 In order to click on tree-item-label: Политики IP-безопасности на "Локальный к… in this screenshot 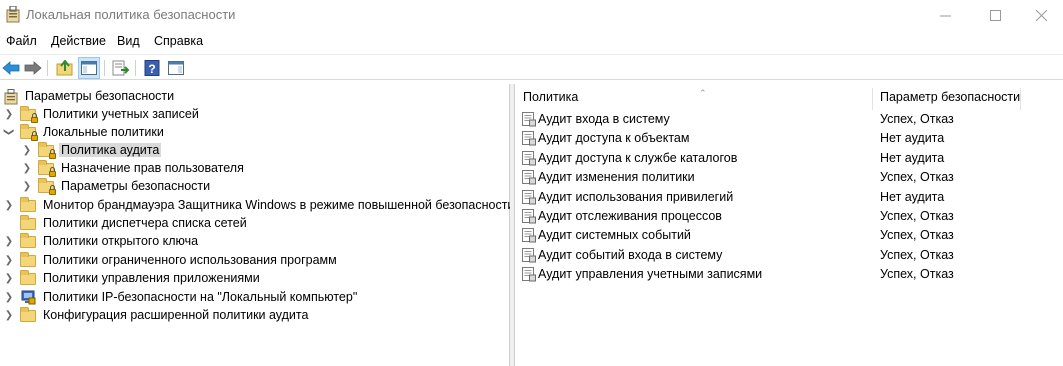, I will do `click(200, 297)`.